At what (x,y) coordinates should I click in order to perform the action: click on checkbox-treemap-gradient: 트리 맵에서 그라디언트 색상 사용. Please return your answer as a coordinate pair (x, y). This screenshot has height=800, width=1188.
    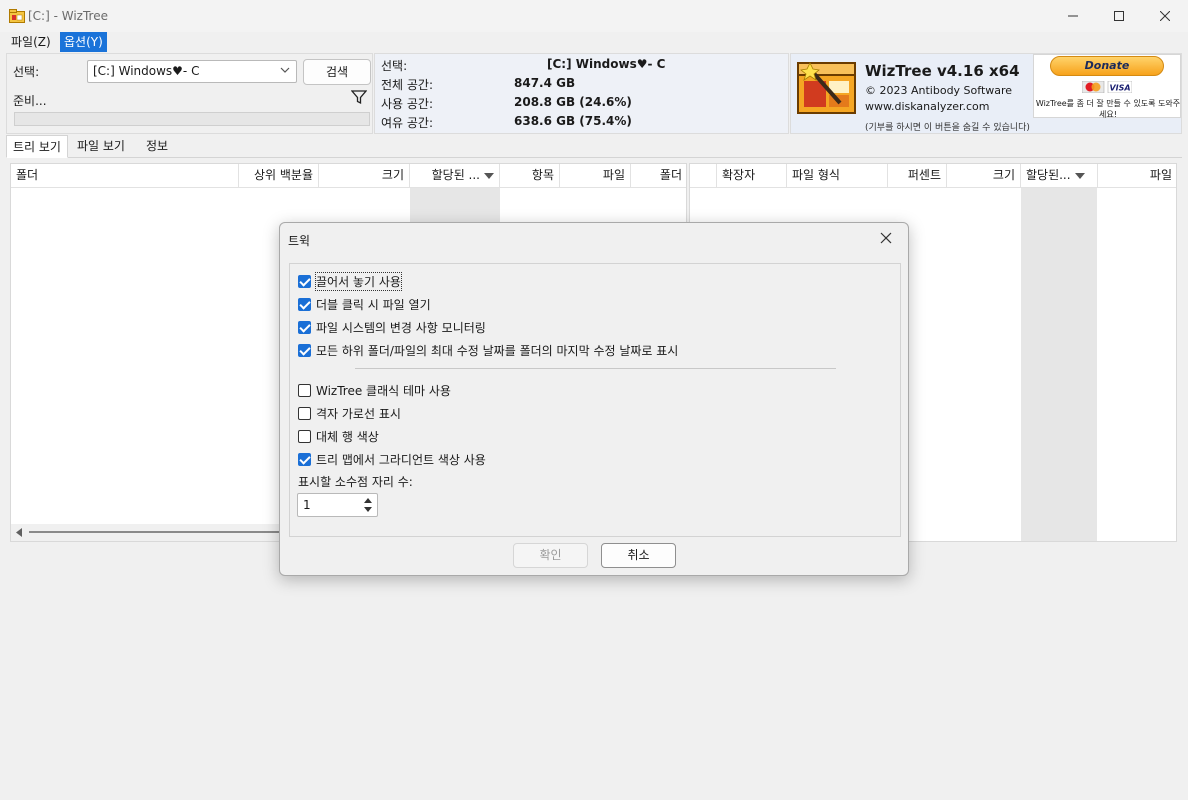
    Looking at the image, I should click on (392, 459).